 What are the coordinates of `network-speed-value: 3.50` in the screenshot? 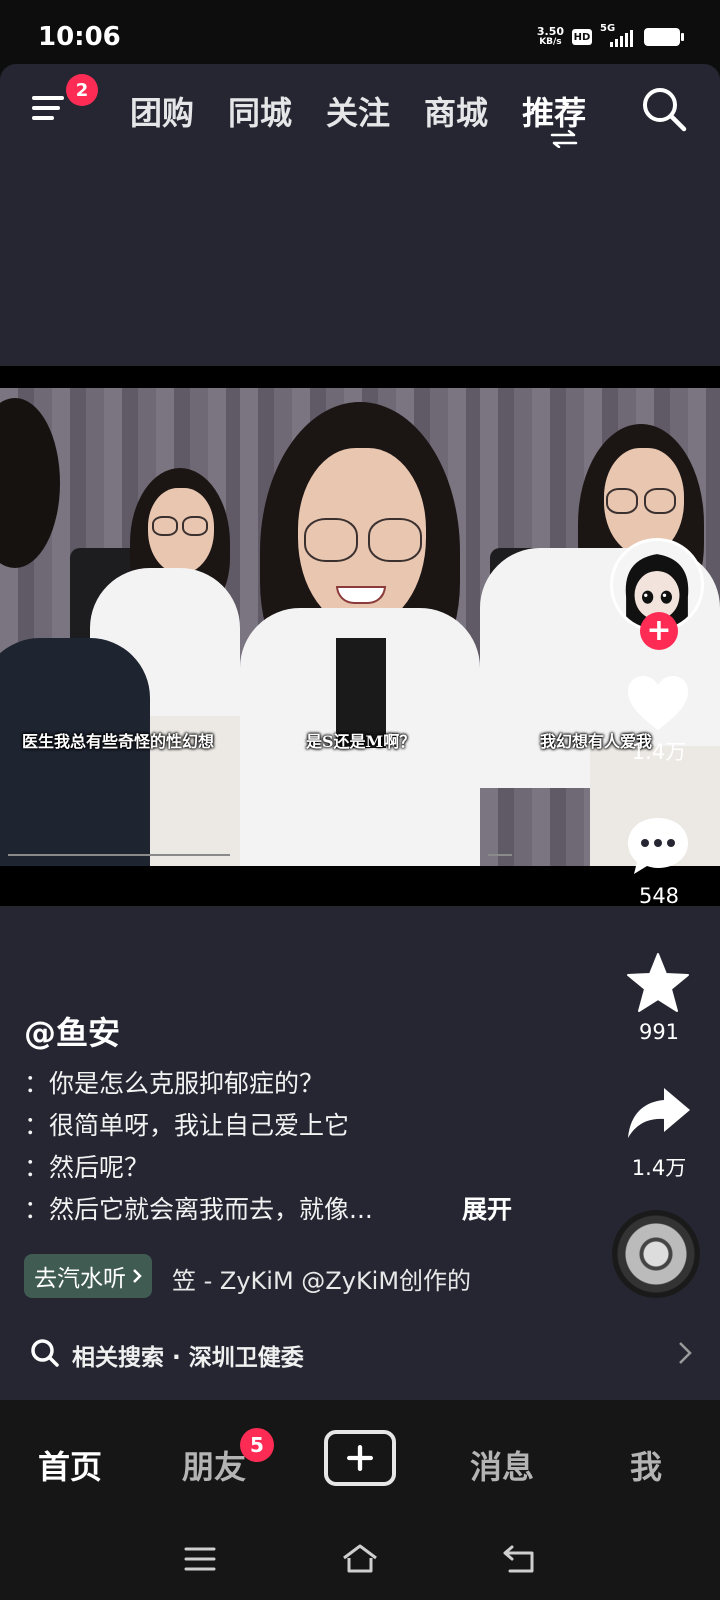 It's located at (550, 31).